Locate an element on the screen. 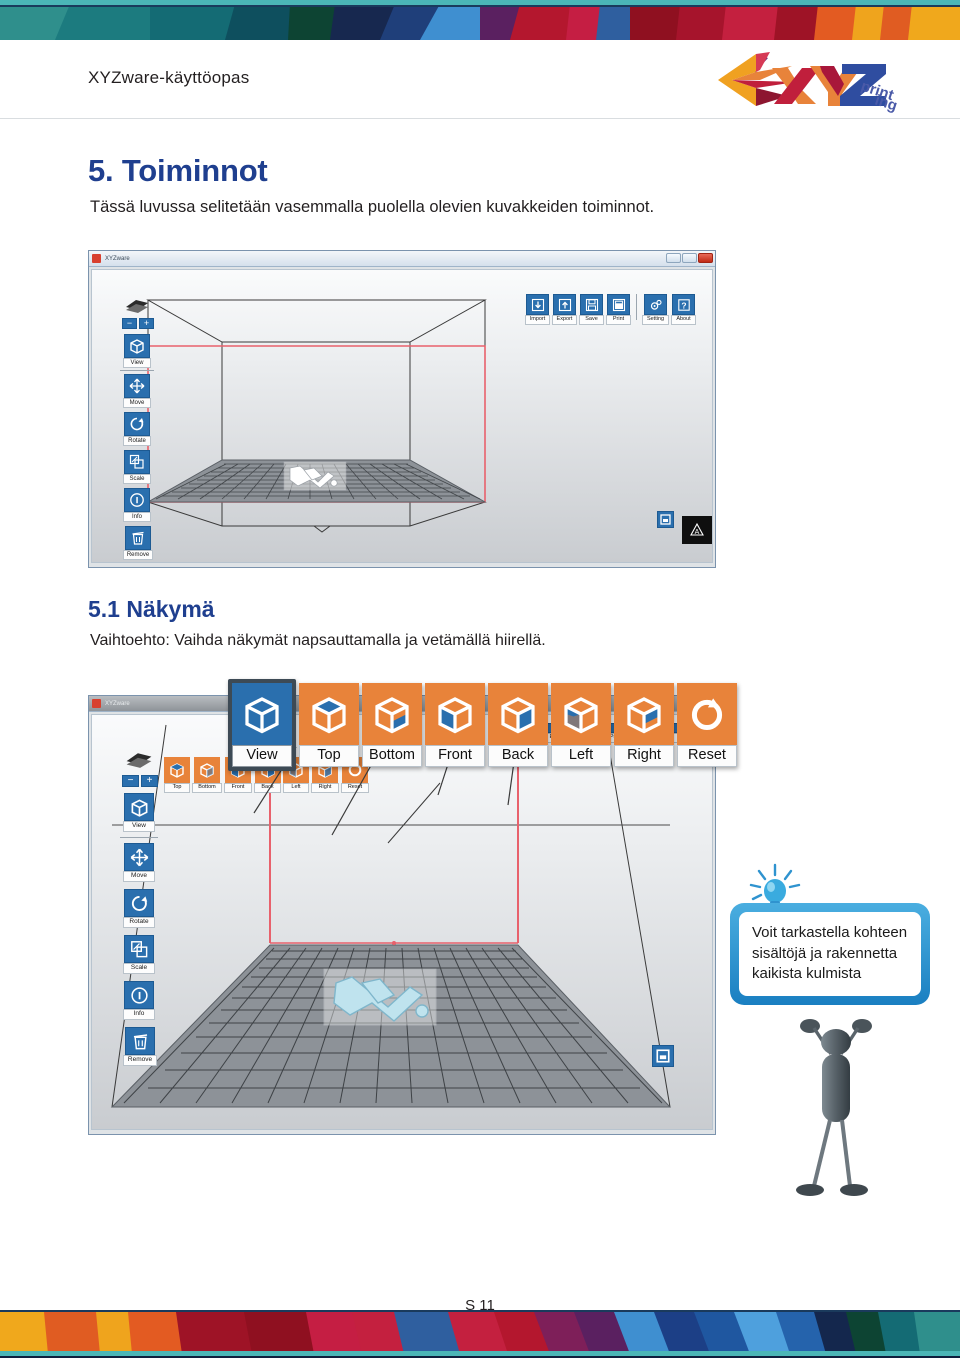  top-toolbar-1: Import Export Save Print Setting ? About is located at coordinates (610, 309).